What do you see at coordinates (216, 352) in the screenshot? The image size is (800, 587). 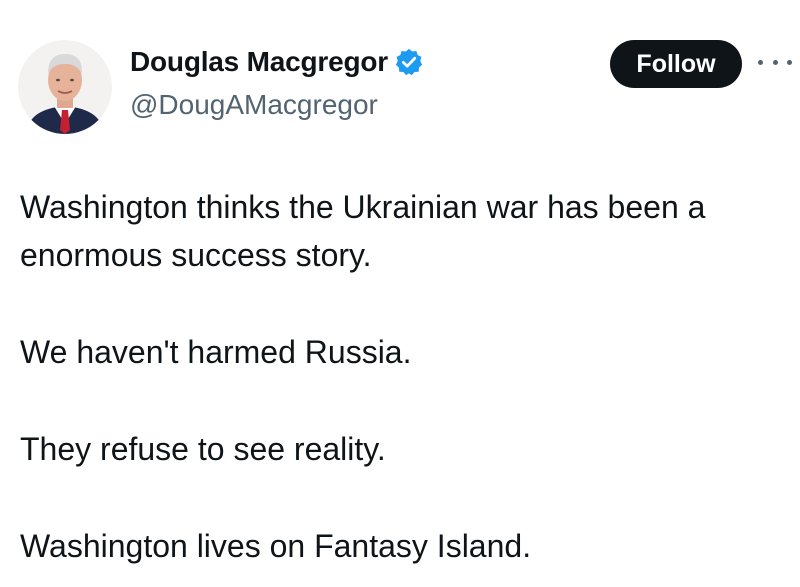 I see `tweet-text-line: We haven't harmed Russia.` at bounding box center [216, 352].